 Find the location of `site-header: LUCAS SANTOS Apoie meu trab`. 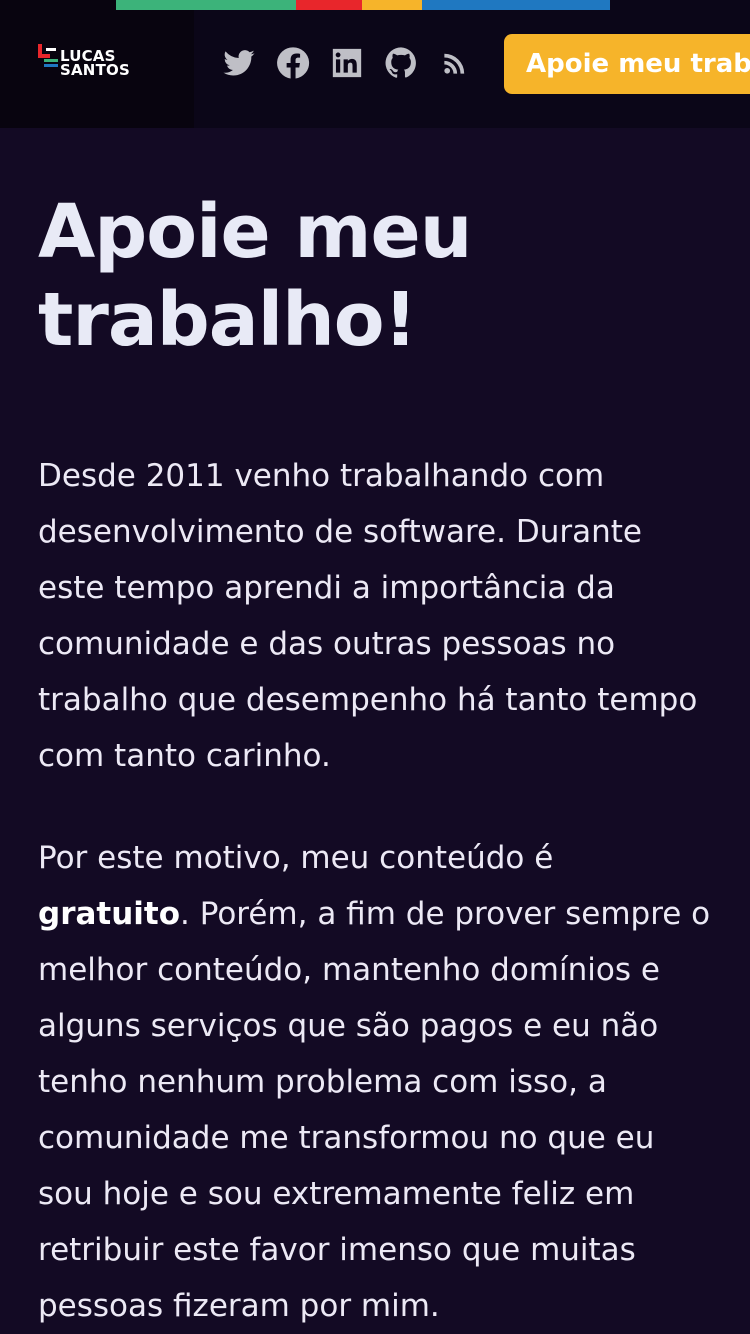

site-header: LUCAS SANTOS Apoie meu trab is located at coordinates (375, 64).